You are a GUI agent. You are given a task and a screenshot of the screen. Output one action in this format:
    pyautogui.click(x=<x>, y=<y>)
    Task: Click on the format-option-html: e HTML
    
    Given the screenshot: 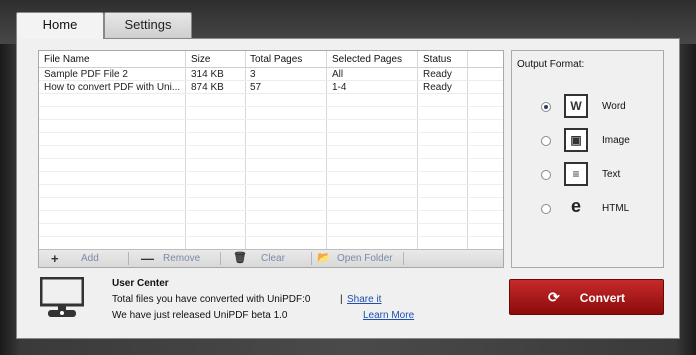 What is the action you would take?
    pyautogui.click(x=587, y=209)
    